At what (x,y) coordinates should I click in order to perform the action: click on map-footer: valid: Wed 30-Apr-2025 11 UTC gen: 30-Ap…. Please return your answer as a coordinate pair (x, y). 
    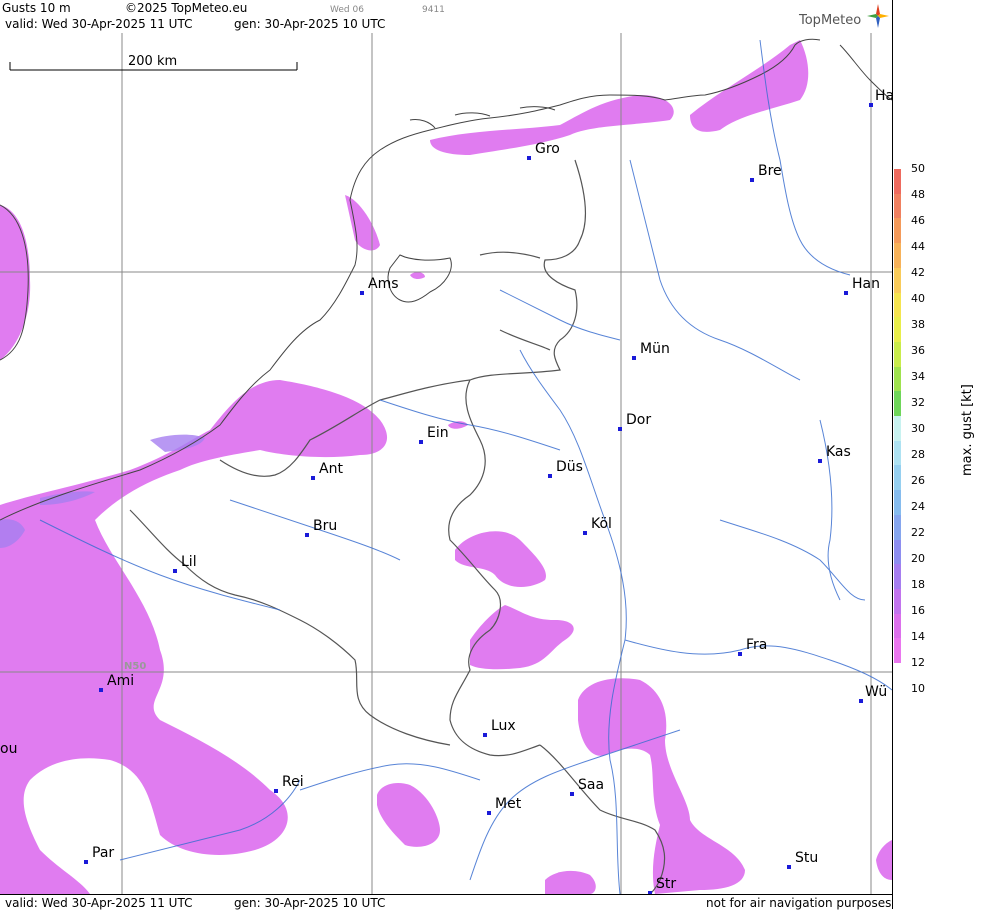
    Looking at the image, I should click on (446, 902).